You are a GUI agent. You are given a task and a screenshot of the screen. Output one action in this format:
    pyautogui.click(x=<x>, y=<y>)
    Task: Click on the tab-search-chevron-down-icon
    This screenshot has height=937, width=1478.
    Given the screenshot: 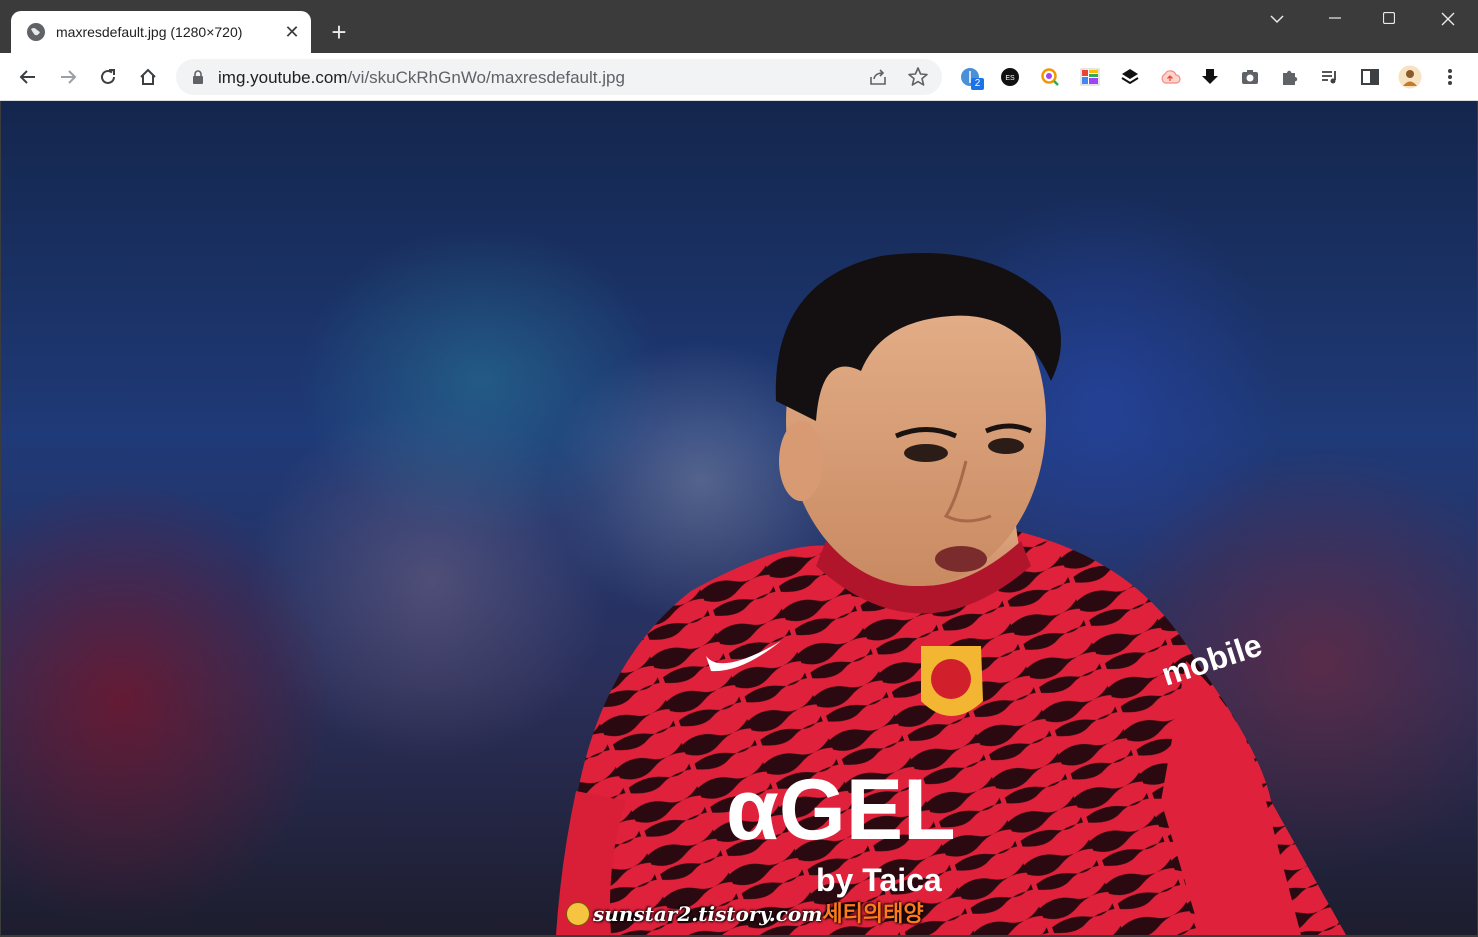 What is the action you would take?
    pyautogui.click(x=1277, y=20)
    